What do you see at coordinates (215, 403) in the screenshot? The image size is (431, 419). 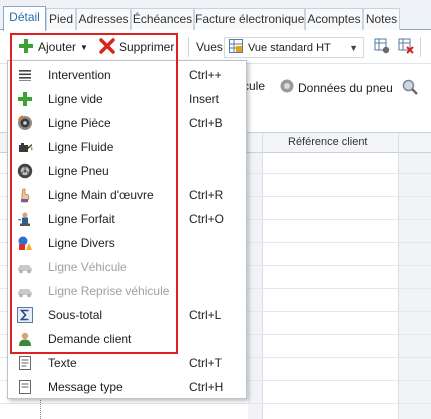 I see `grid-row-line` at bounding box center [215, 403].